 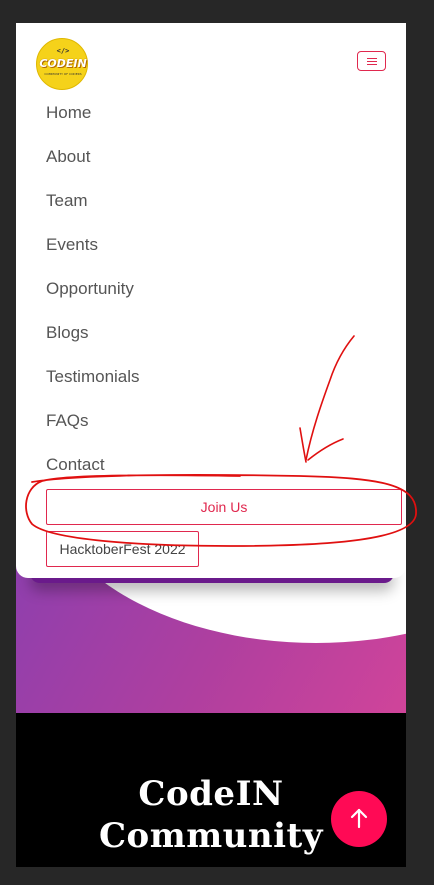 I want to click on nav-link-events: Events, so click(x=72, y=245).